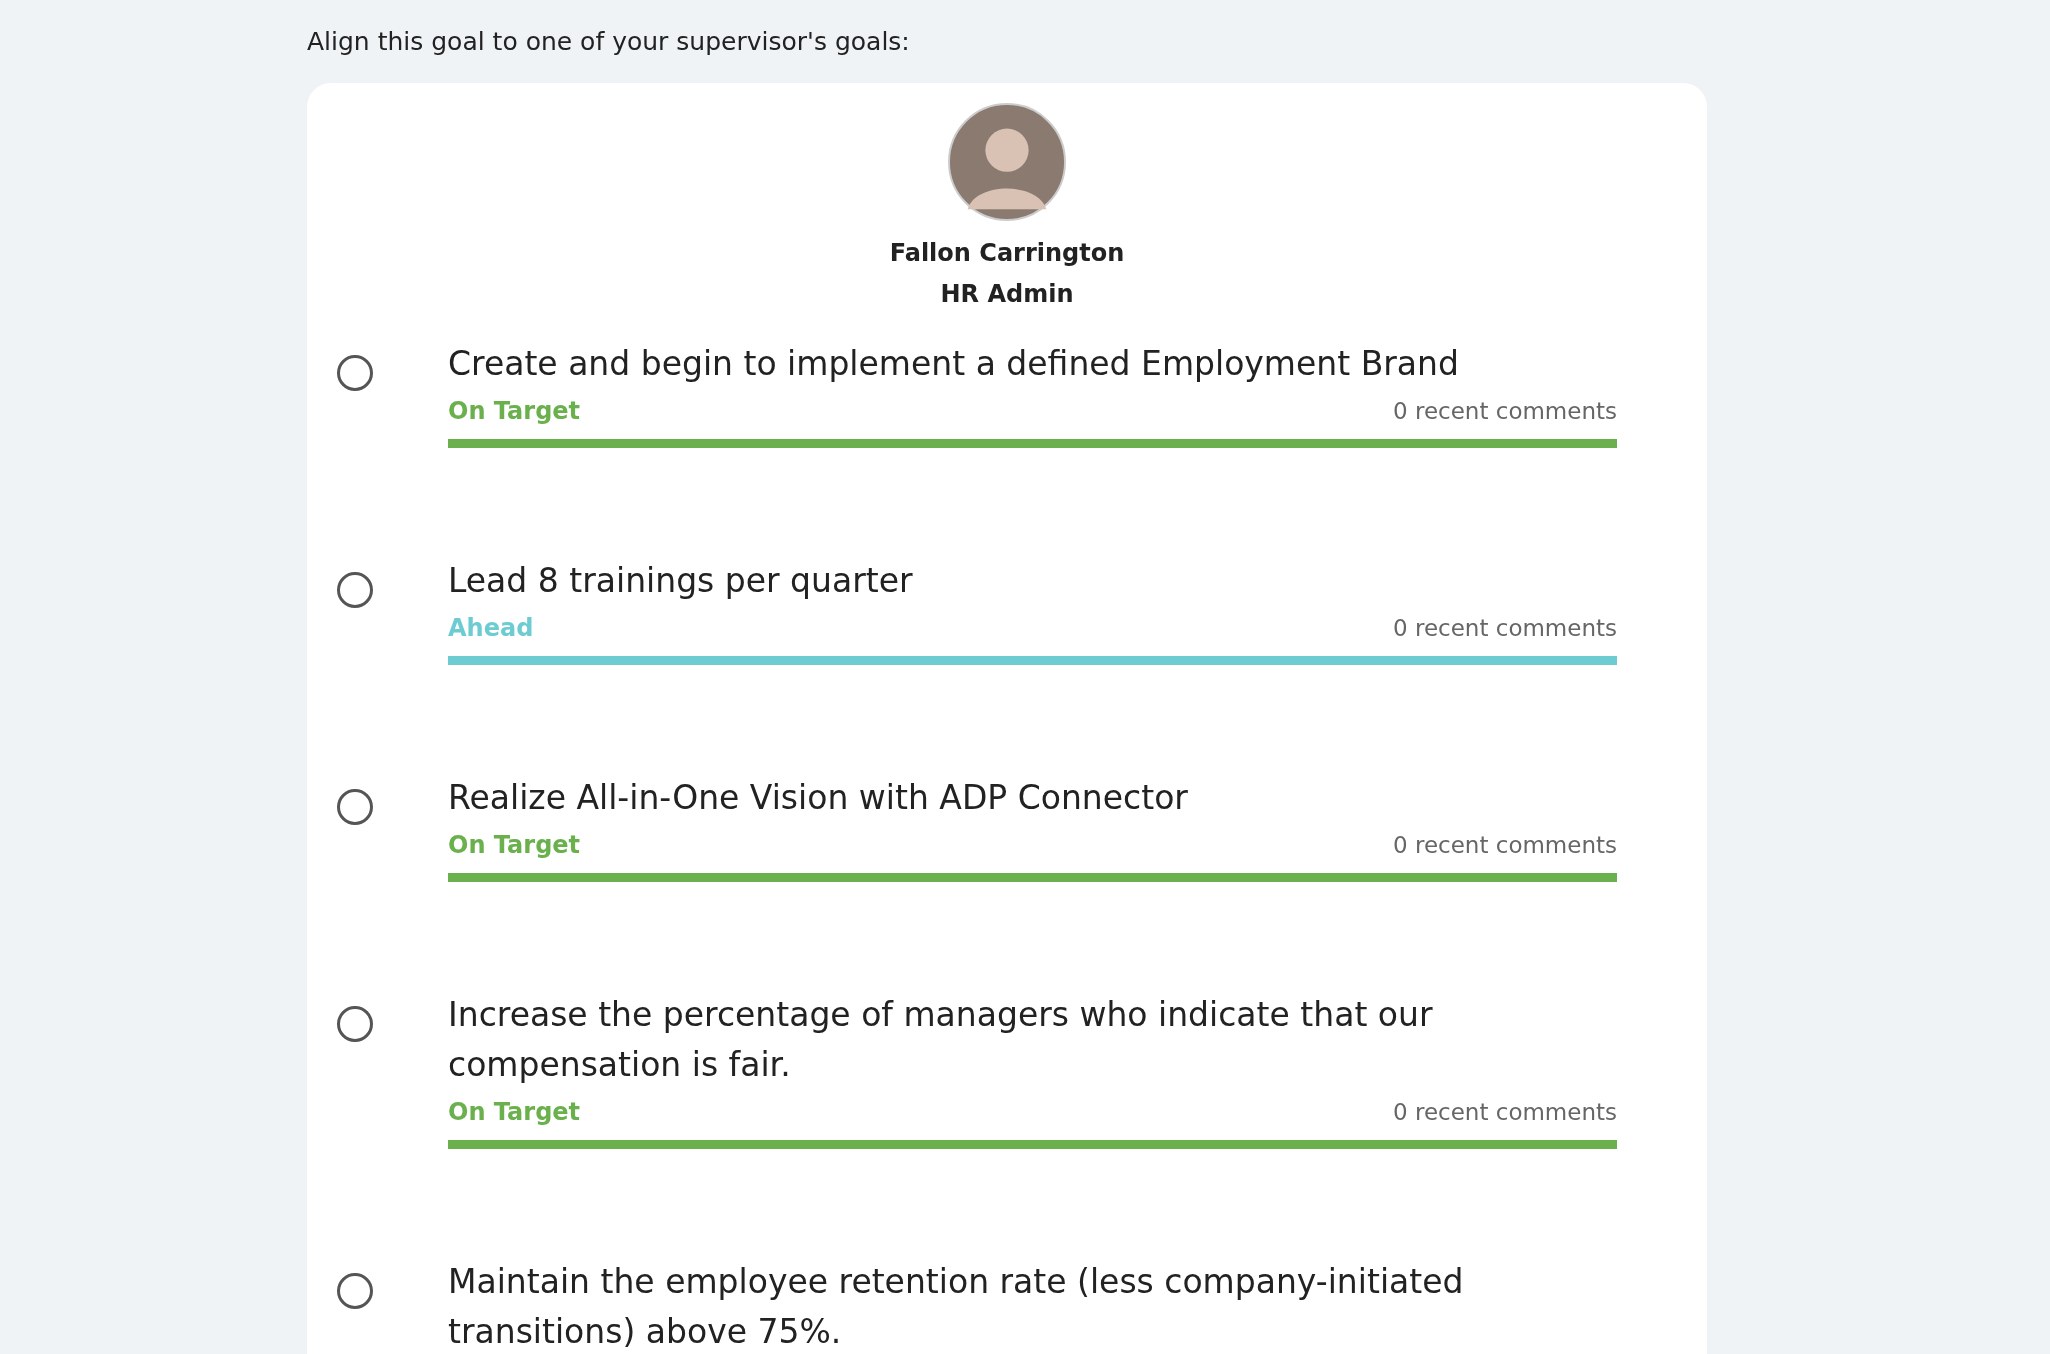 Image resolution: width=2050 pixels, height=1354 pixels. Describe the element at coordinates (941, 1040) in the screenshot. I see `goal-title: Increase the percentage of managers who indicate that our compensation is fair.` at that location.